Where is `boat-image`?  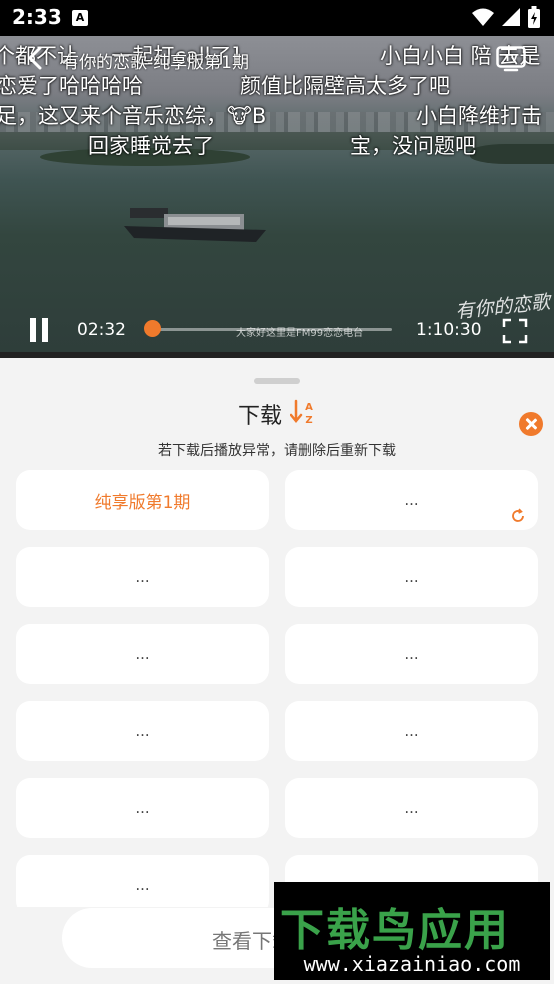 boat-image is located at coordinates (195, 225).